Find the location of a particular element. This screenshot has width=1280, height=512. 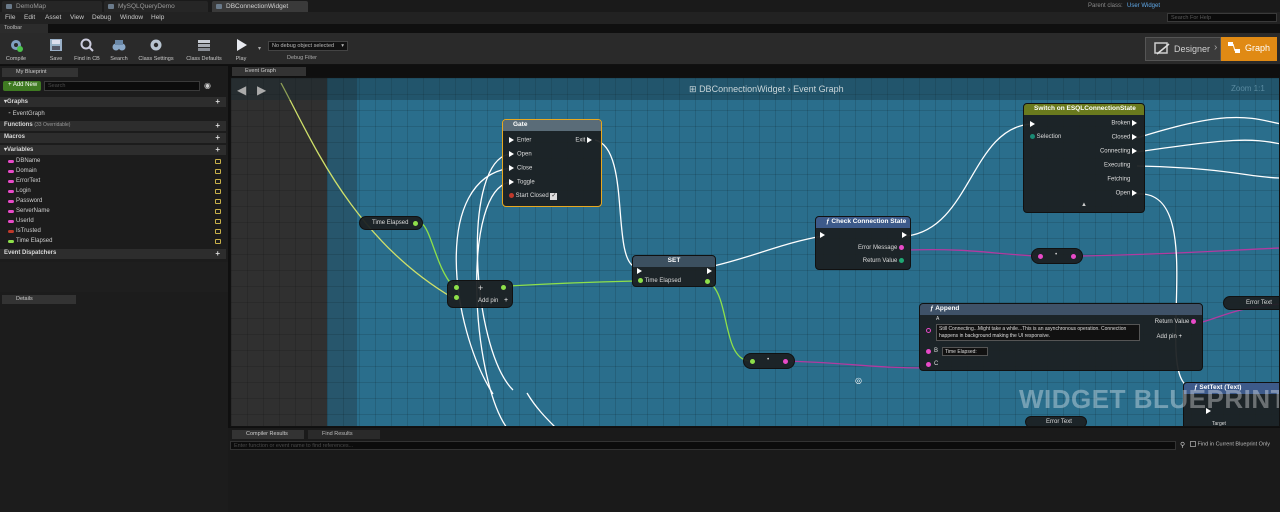

add-new-button: + Add New is located at coordinates (22, 86).